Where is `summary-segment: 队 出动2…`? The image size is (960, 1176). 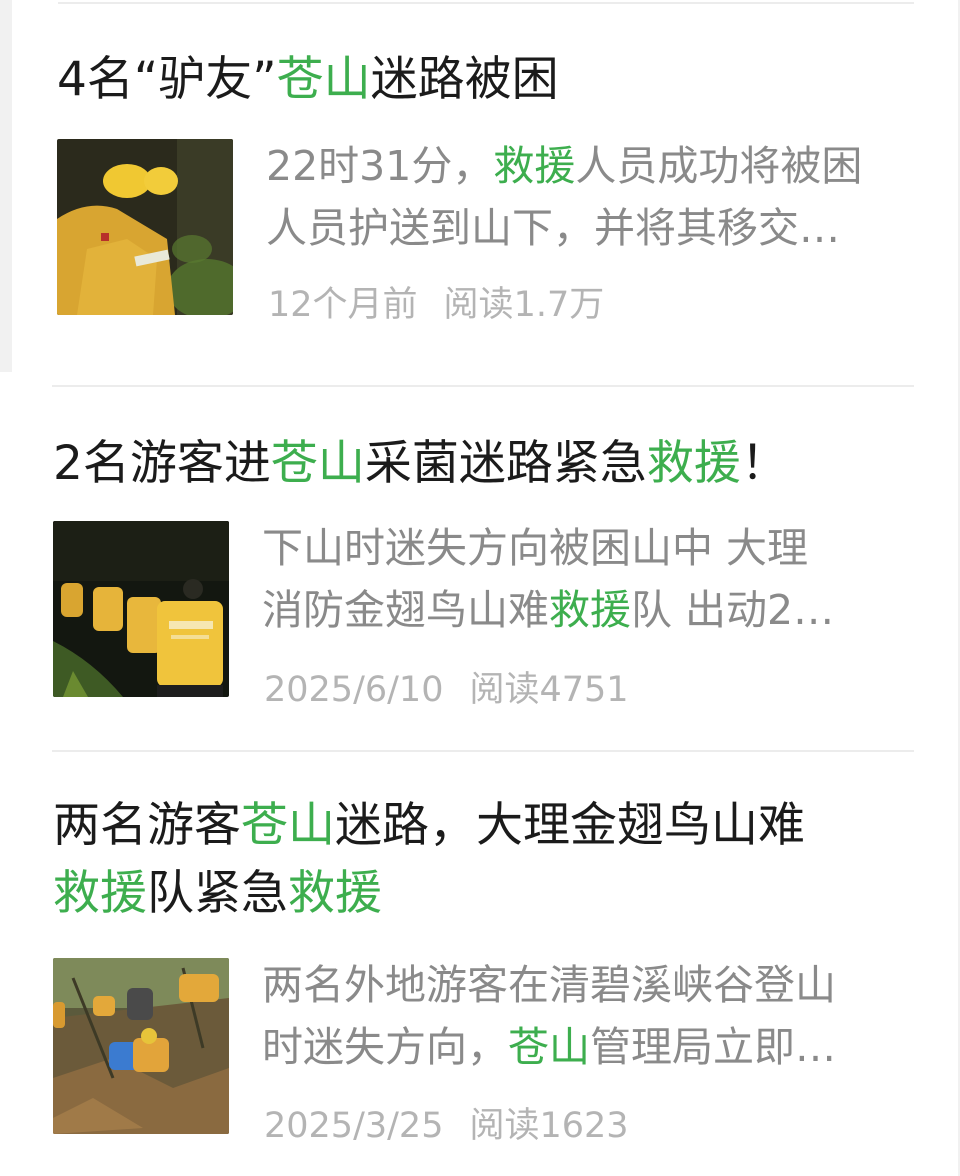
summary-segment: 队 出动2… is located at coordinates (733, 610).